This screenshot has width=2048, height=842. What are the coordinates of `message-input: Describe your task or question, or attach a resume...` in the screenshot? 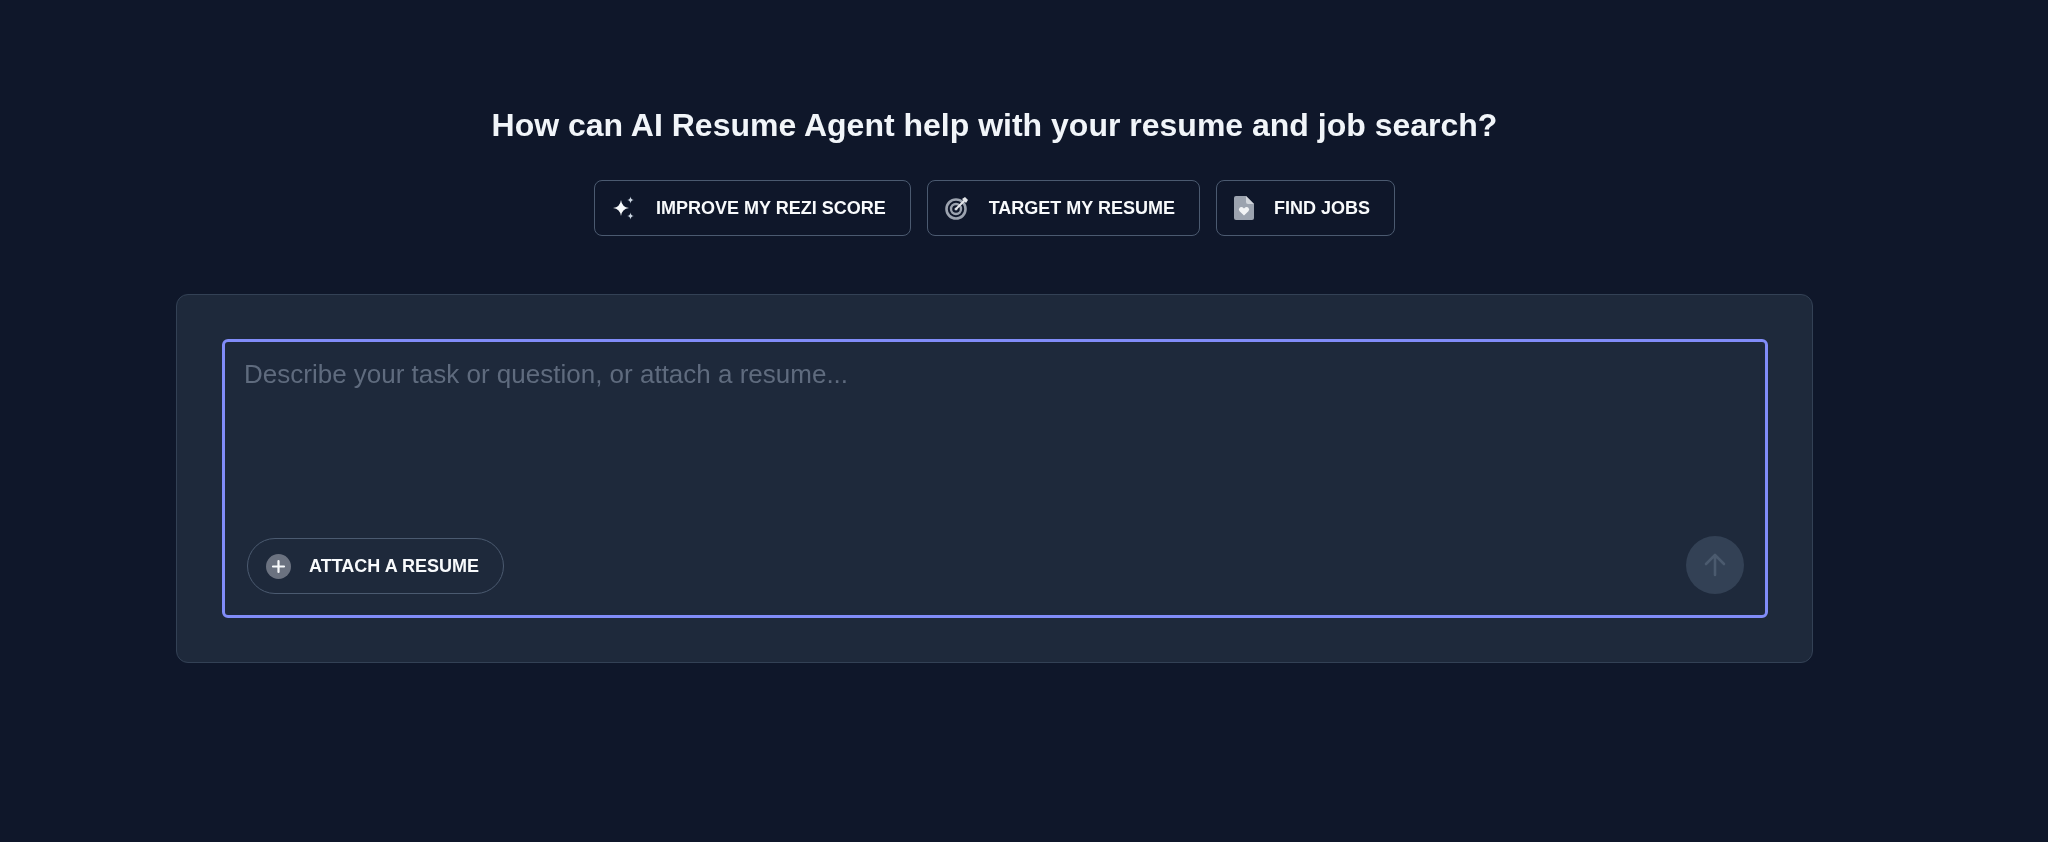 It's located at (994, 440).